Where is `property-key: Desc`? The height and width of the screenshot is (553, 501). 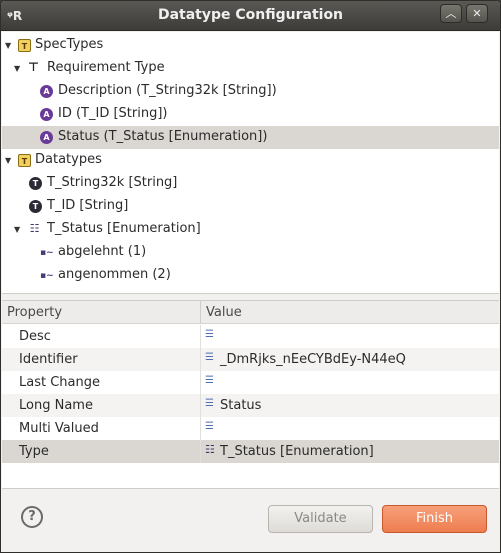 property-key: Desc is located at coordinates (35, 336).